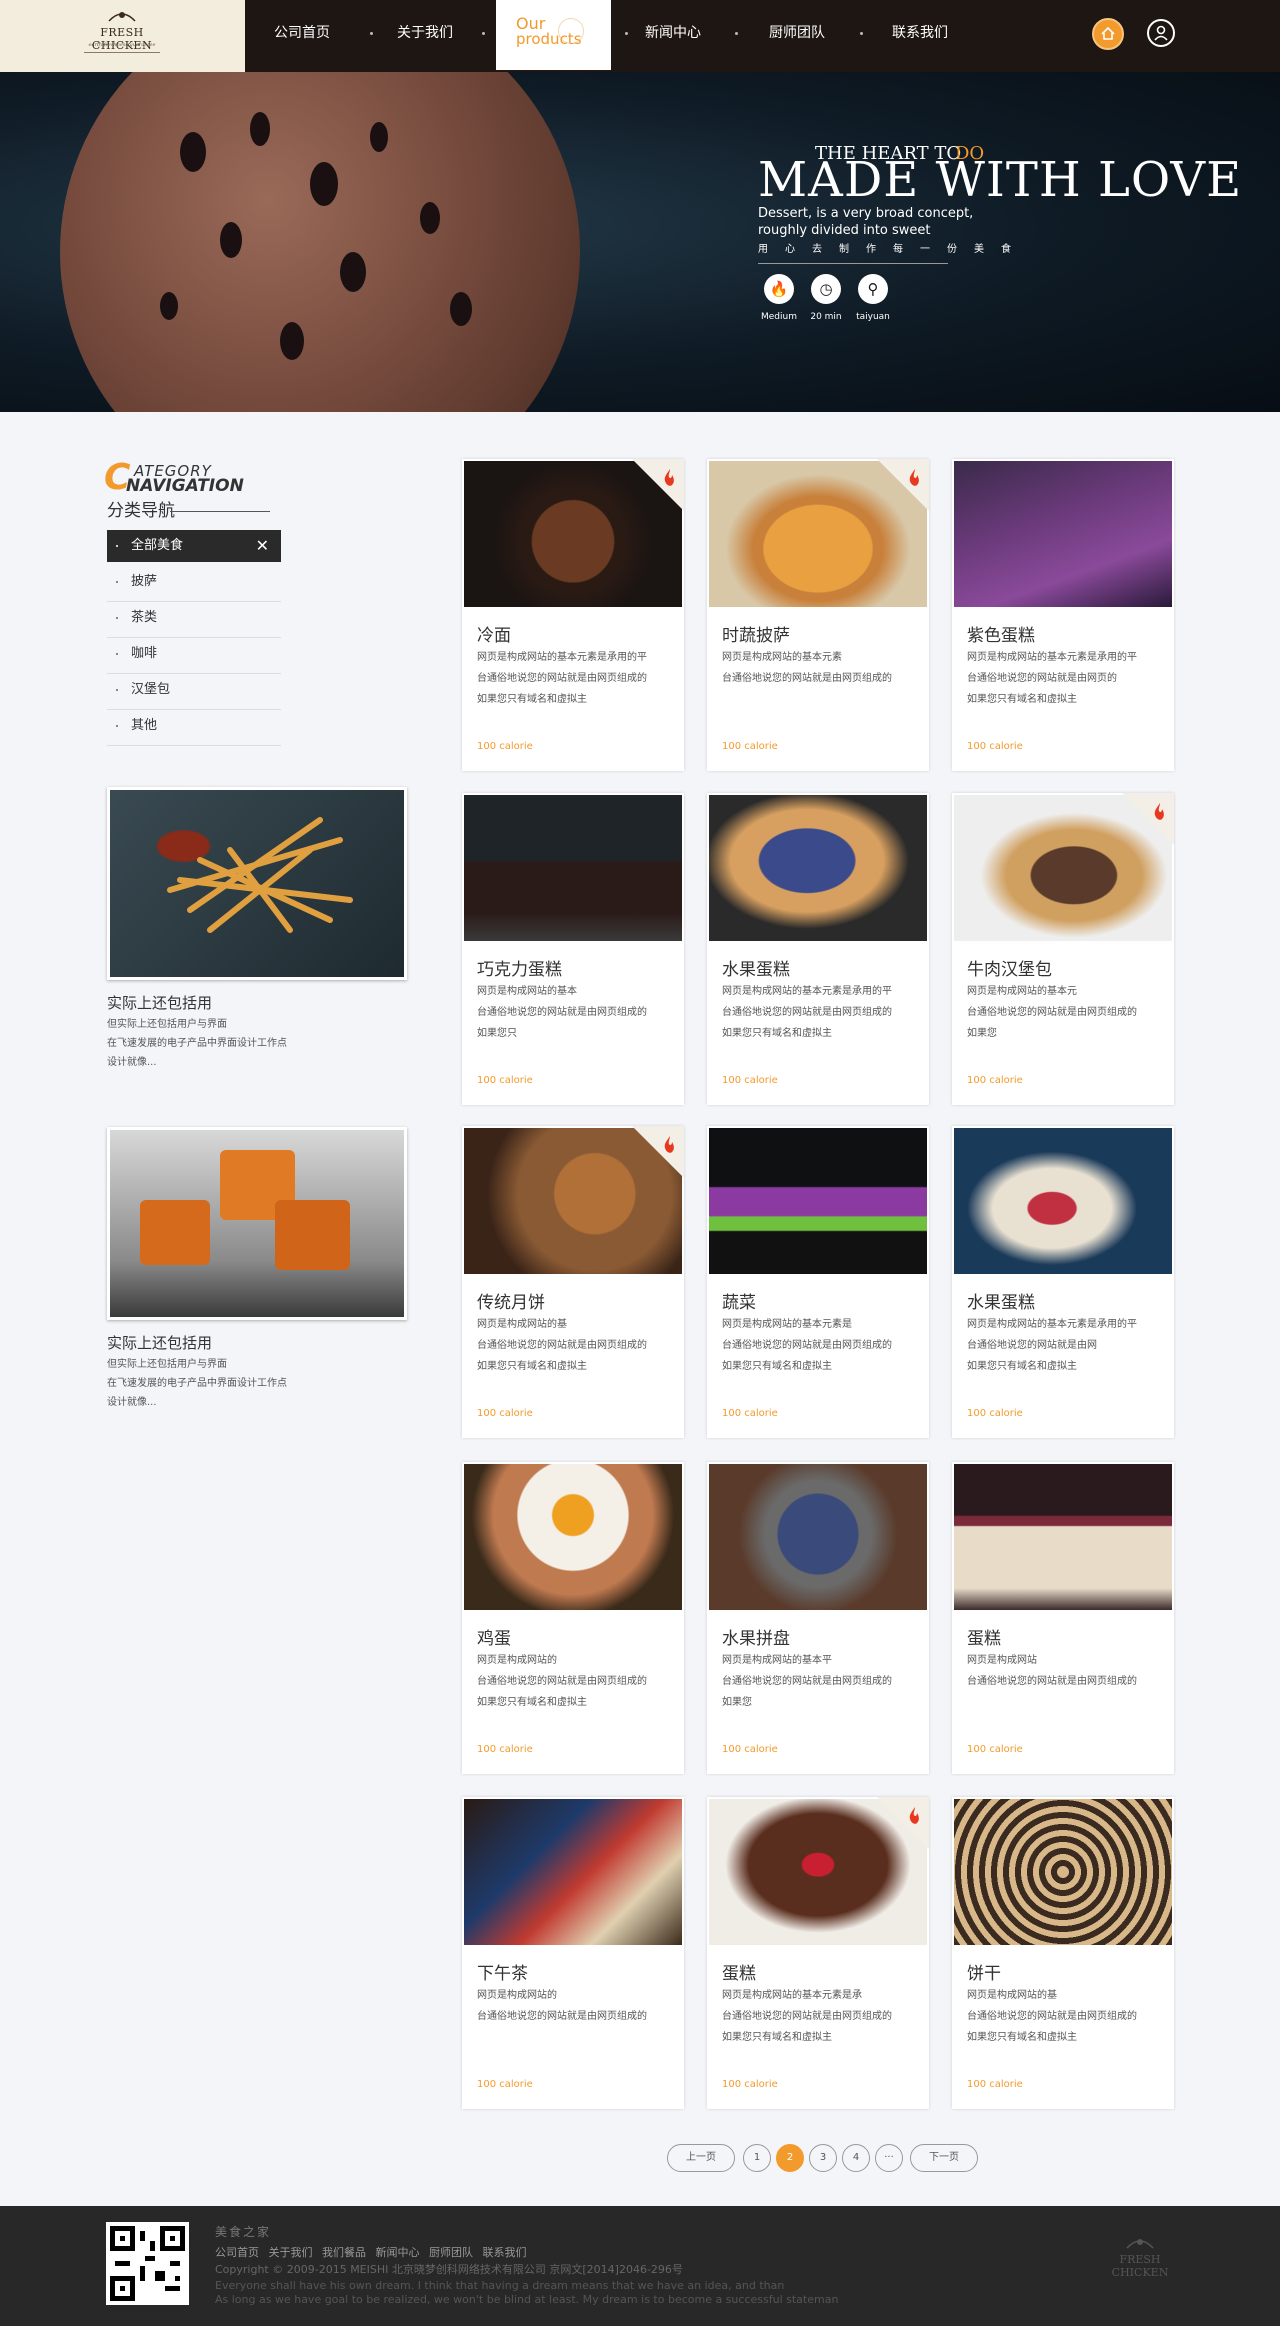 Image resolution: width=1280 pixels, height=2326 pixels. I want to click on user-button, so click(1161, 33).